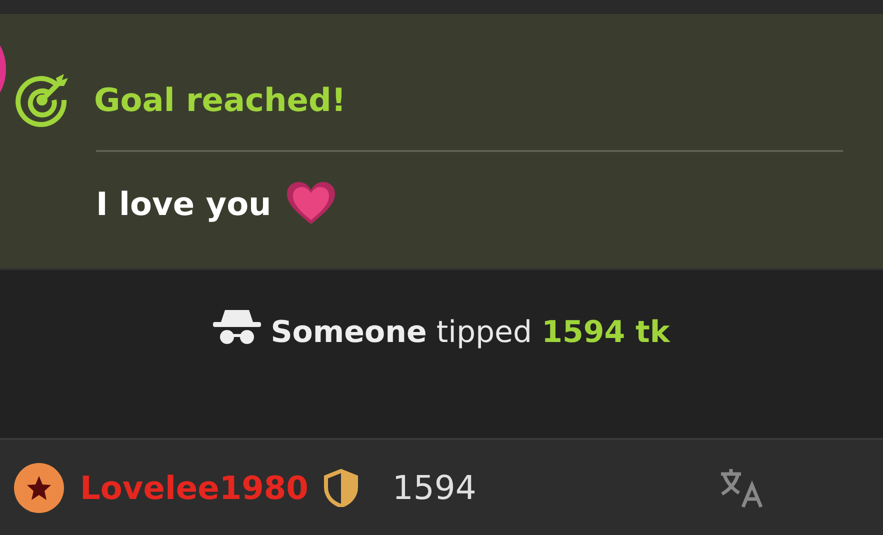 Image resolution: width=883 pixels, height=535 pixels. What do you see at coordinates (484, 332) in the screenshot?
I see `tip-text: tipped` at bounding box center [484, 332].